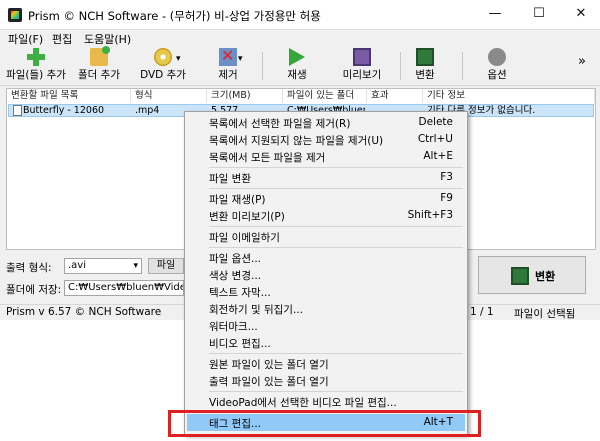 This screenshot has width=600, height=441. What do you see at coordinates (169, 96) in the screenshot?
I see `column-header-format: 형식` at bounding box center [169, 96].